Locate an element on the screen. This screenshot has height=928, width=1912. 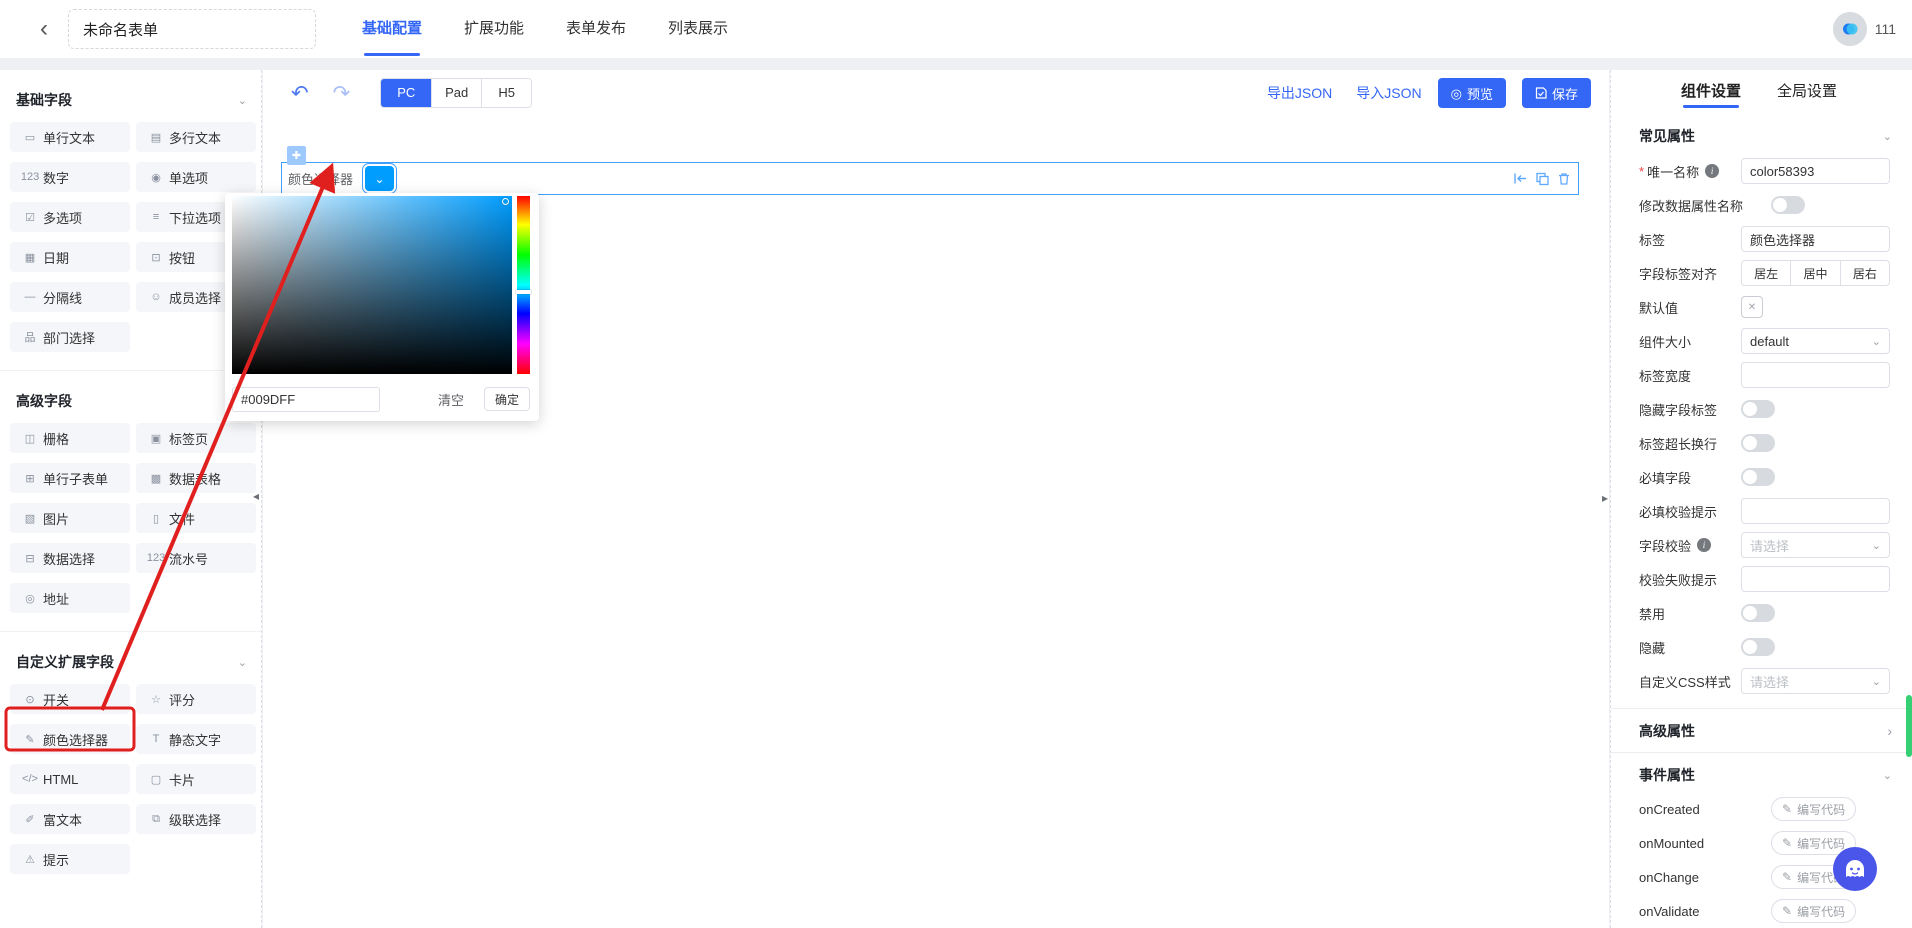
field-item-radio: ◉ 单选项 is located at coordinates (196, 177).